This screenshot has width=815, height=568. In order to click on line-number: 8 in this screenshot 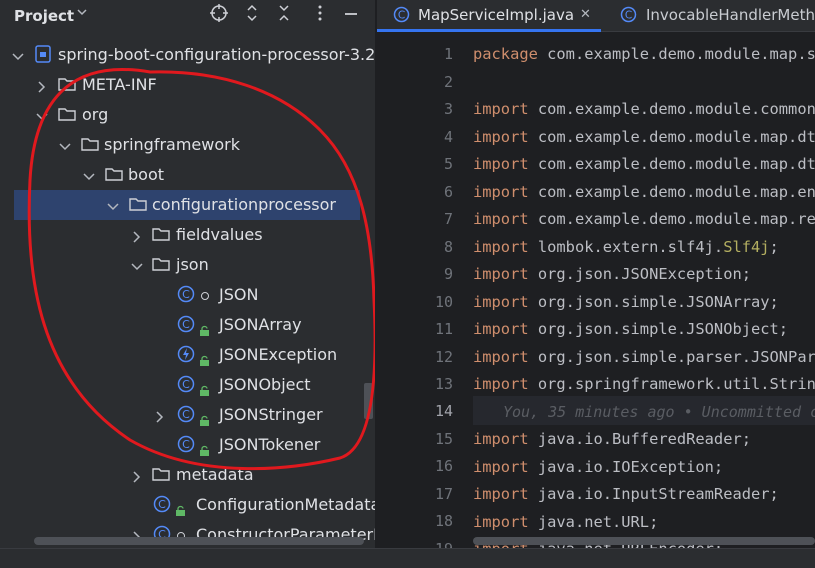, I will do `click(448, 247)`.